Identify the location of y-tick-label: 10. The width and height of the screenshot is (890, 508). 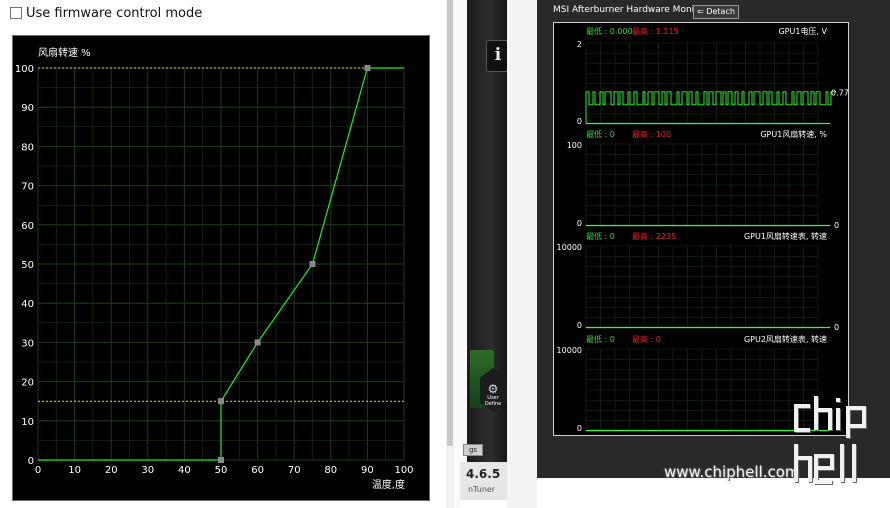
(27, 422).